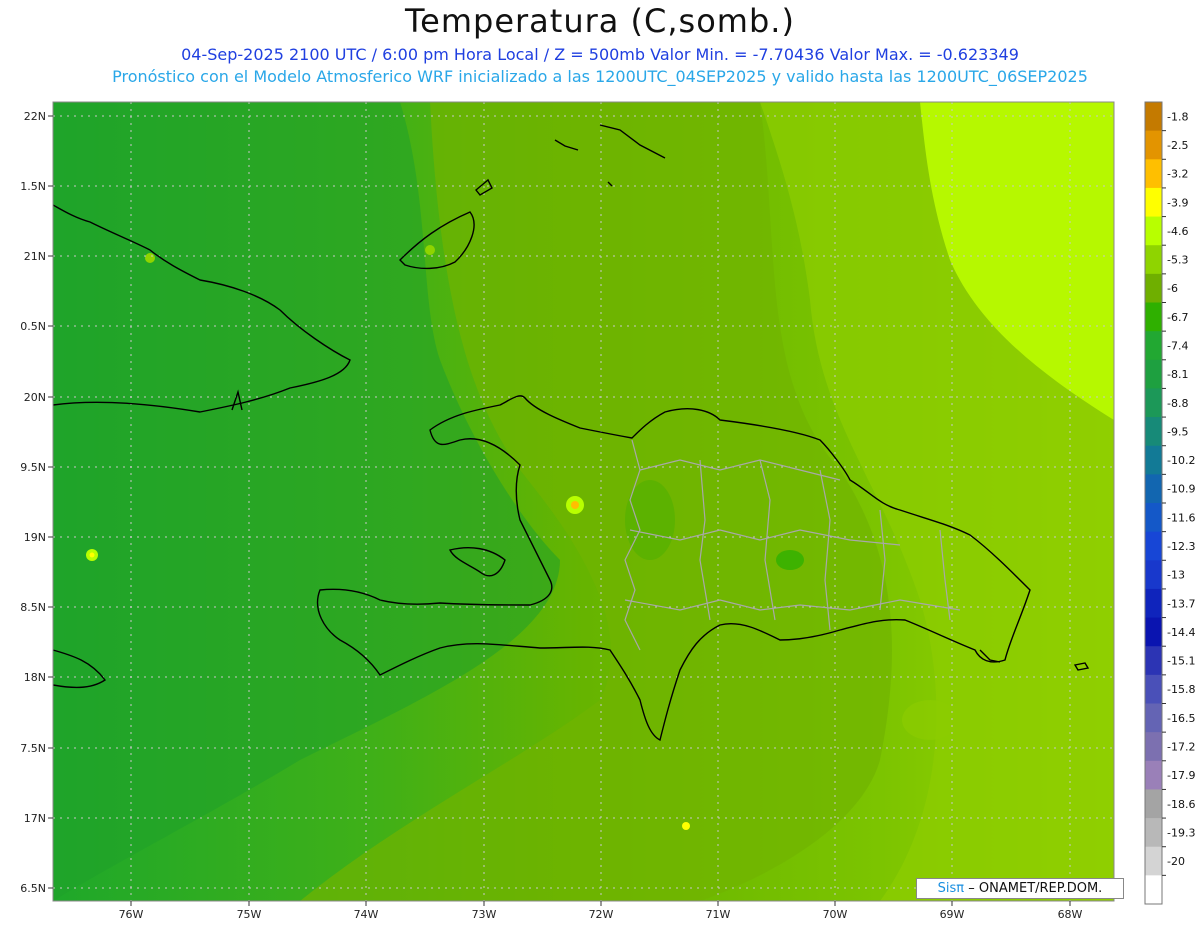  What do you see at coordinates (1177, 403) in the screenshot?
I see `colorbar-label: -8.8` at bounding box center [1177, 403].